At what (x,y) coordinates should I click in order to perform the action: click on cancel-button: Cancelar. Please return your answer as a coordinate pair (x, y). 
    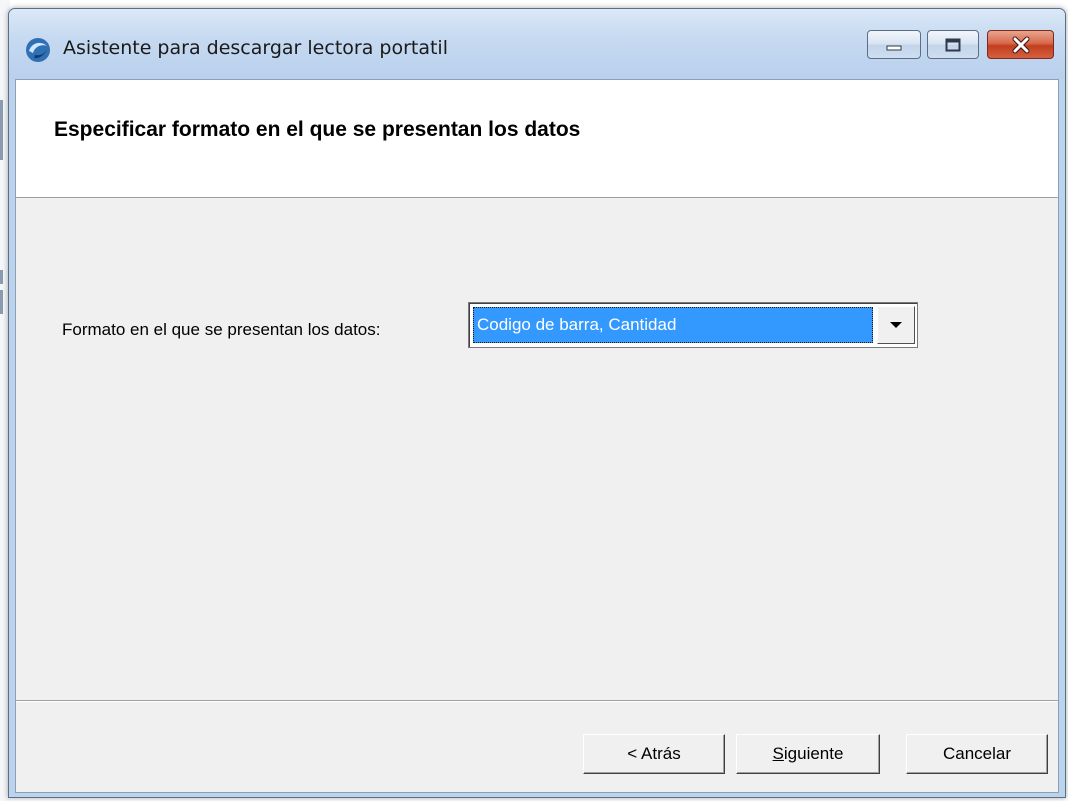
    Looking at the image, I should click on (977, 754).